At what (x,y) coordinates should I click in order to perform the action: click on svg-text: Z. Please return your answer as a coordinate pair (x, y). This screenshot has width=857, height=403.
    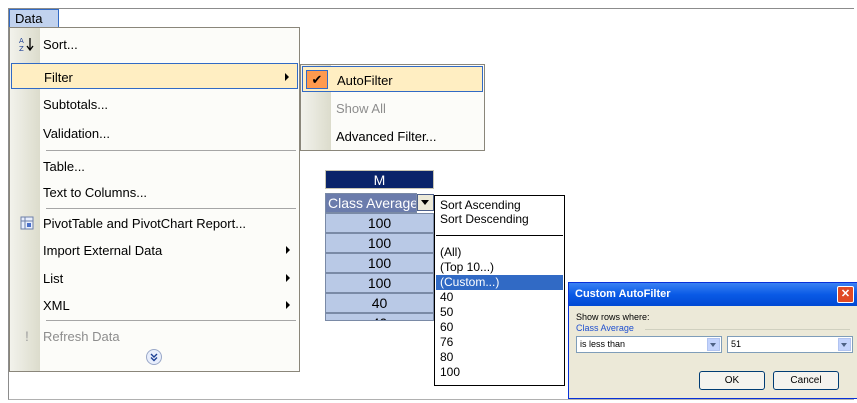
    Looking at the image, I should click on (21, 48).